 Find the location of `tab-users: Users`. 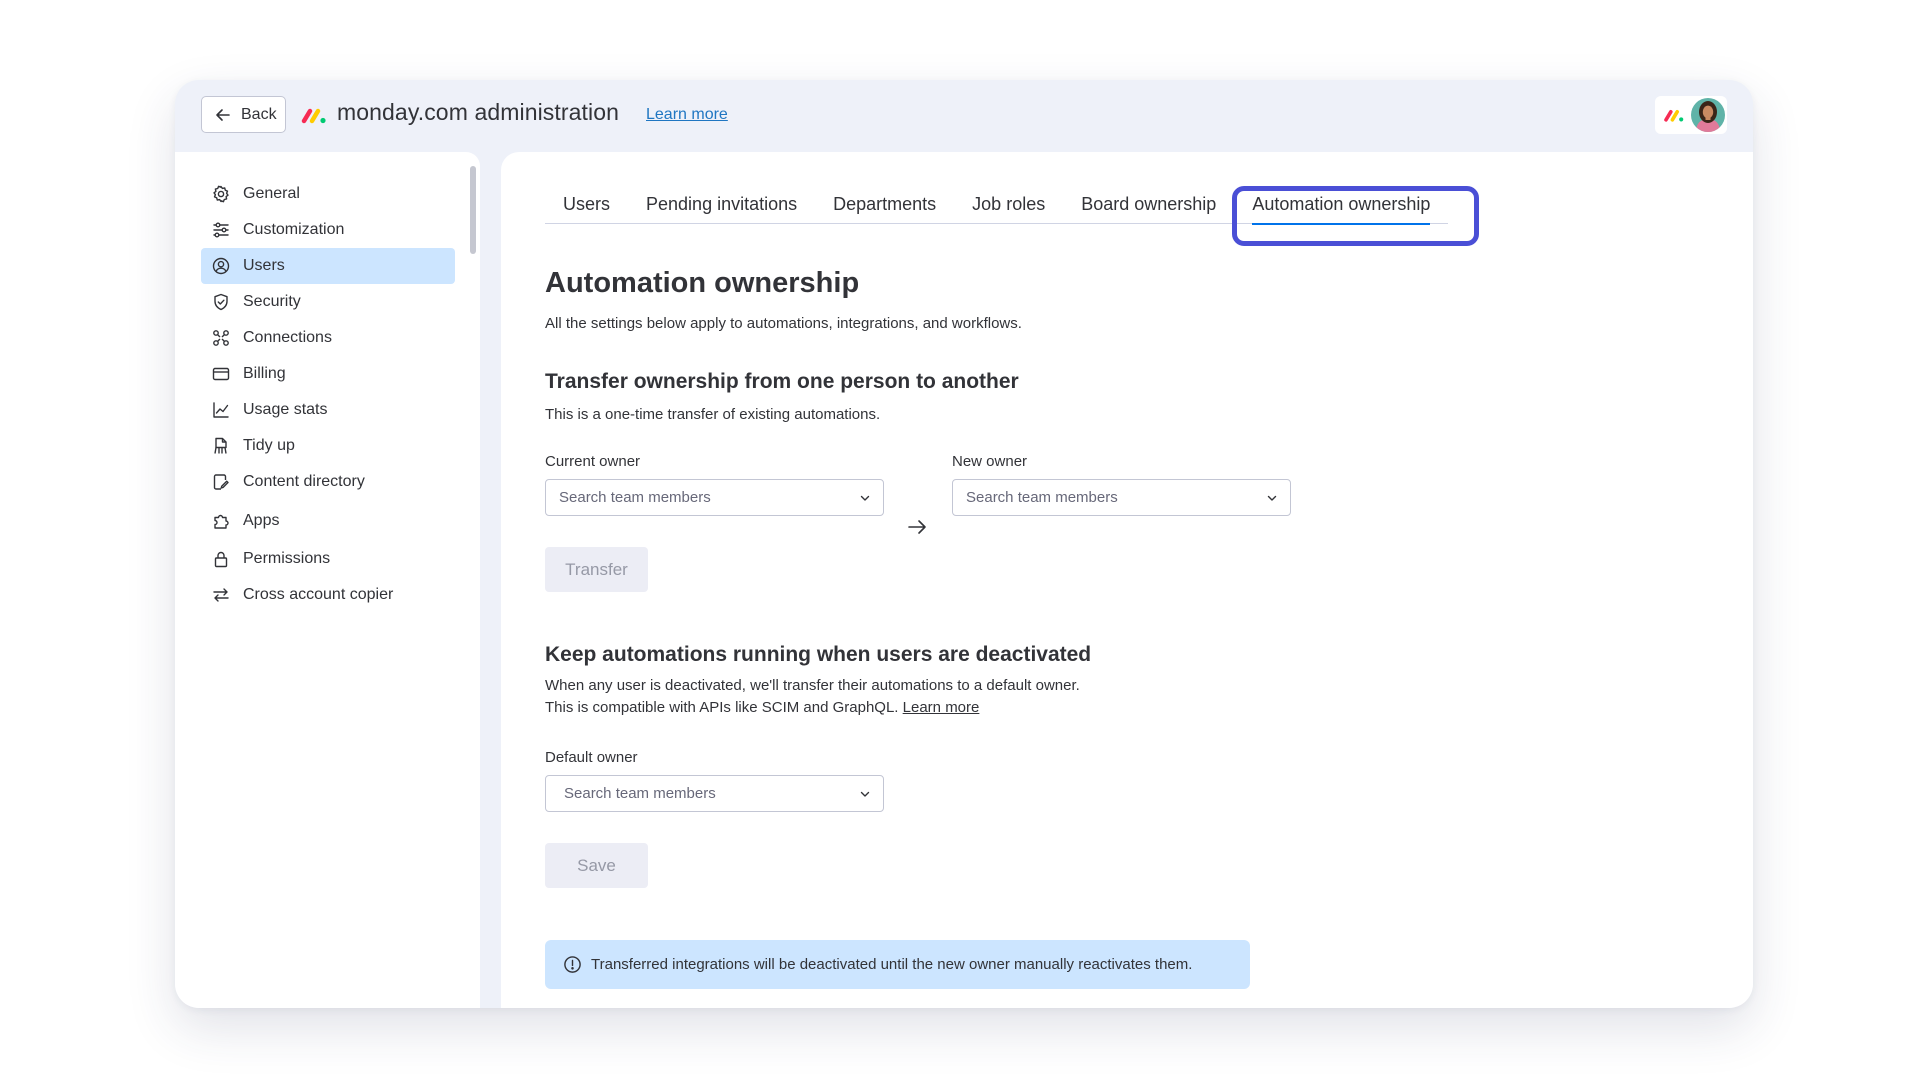

tab-users: Users is located at coordinates (586, 208).